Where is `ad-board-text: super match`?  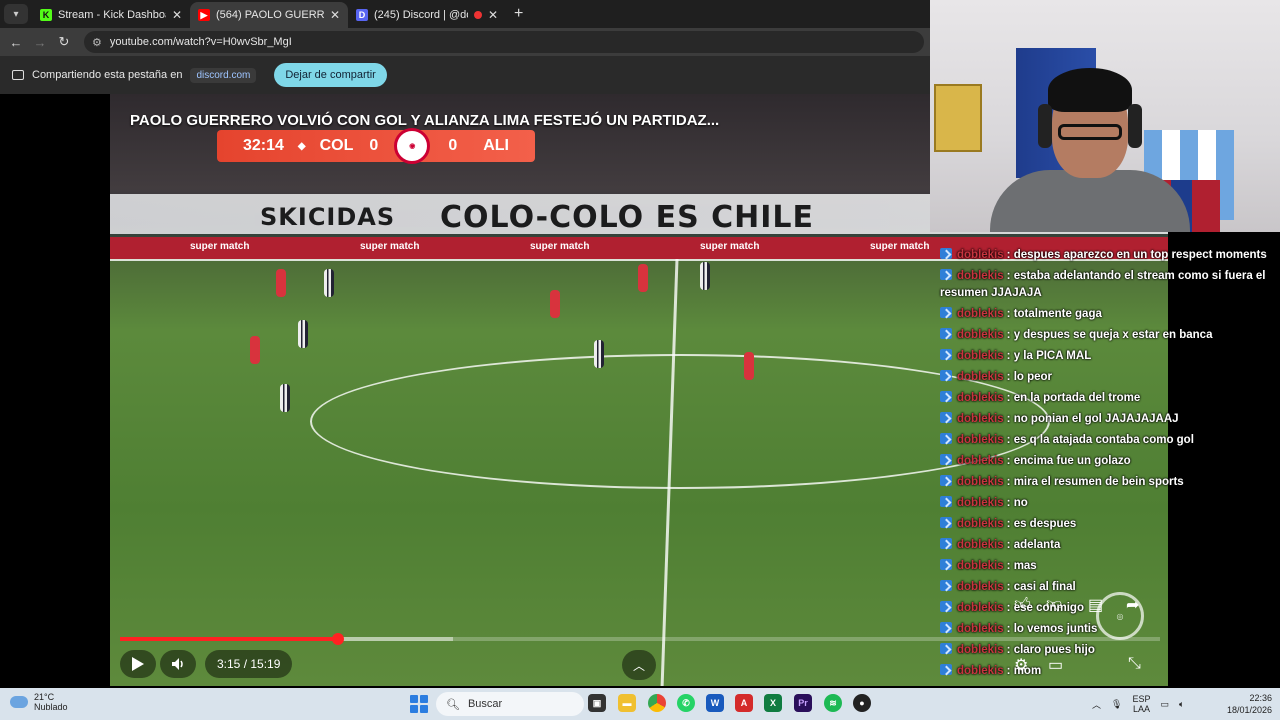 ad-board-text: super match is located at coordinates (730, 246).